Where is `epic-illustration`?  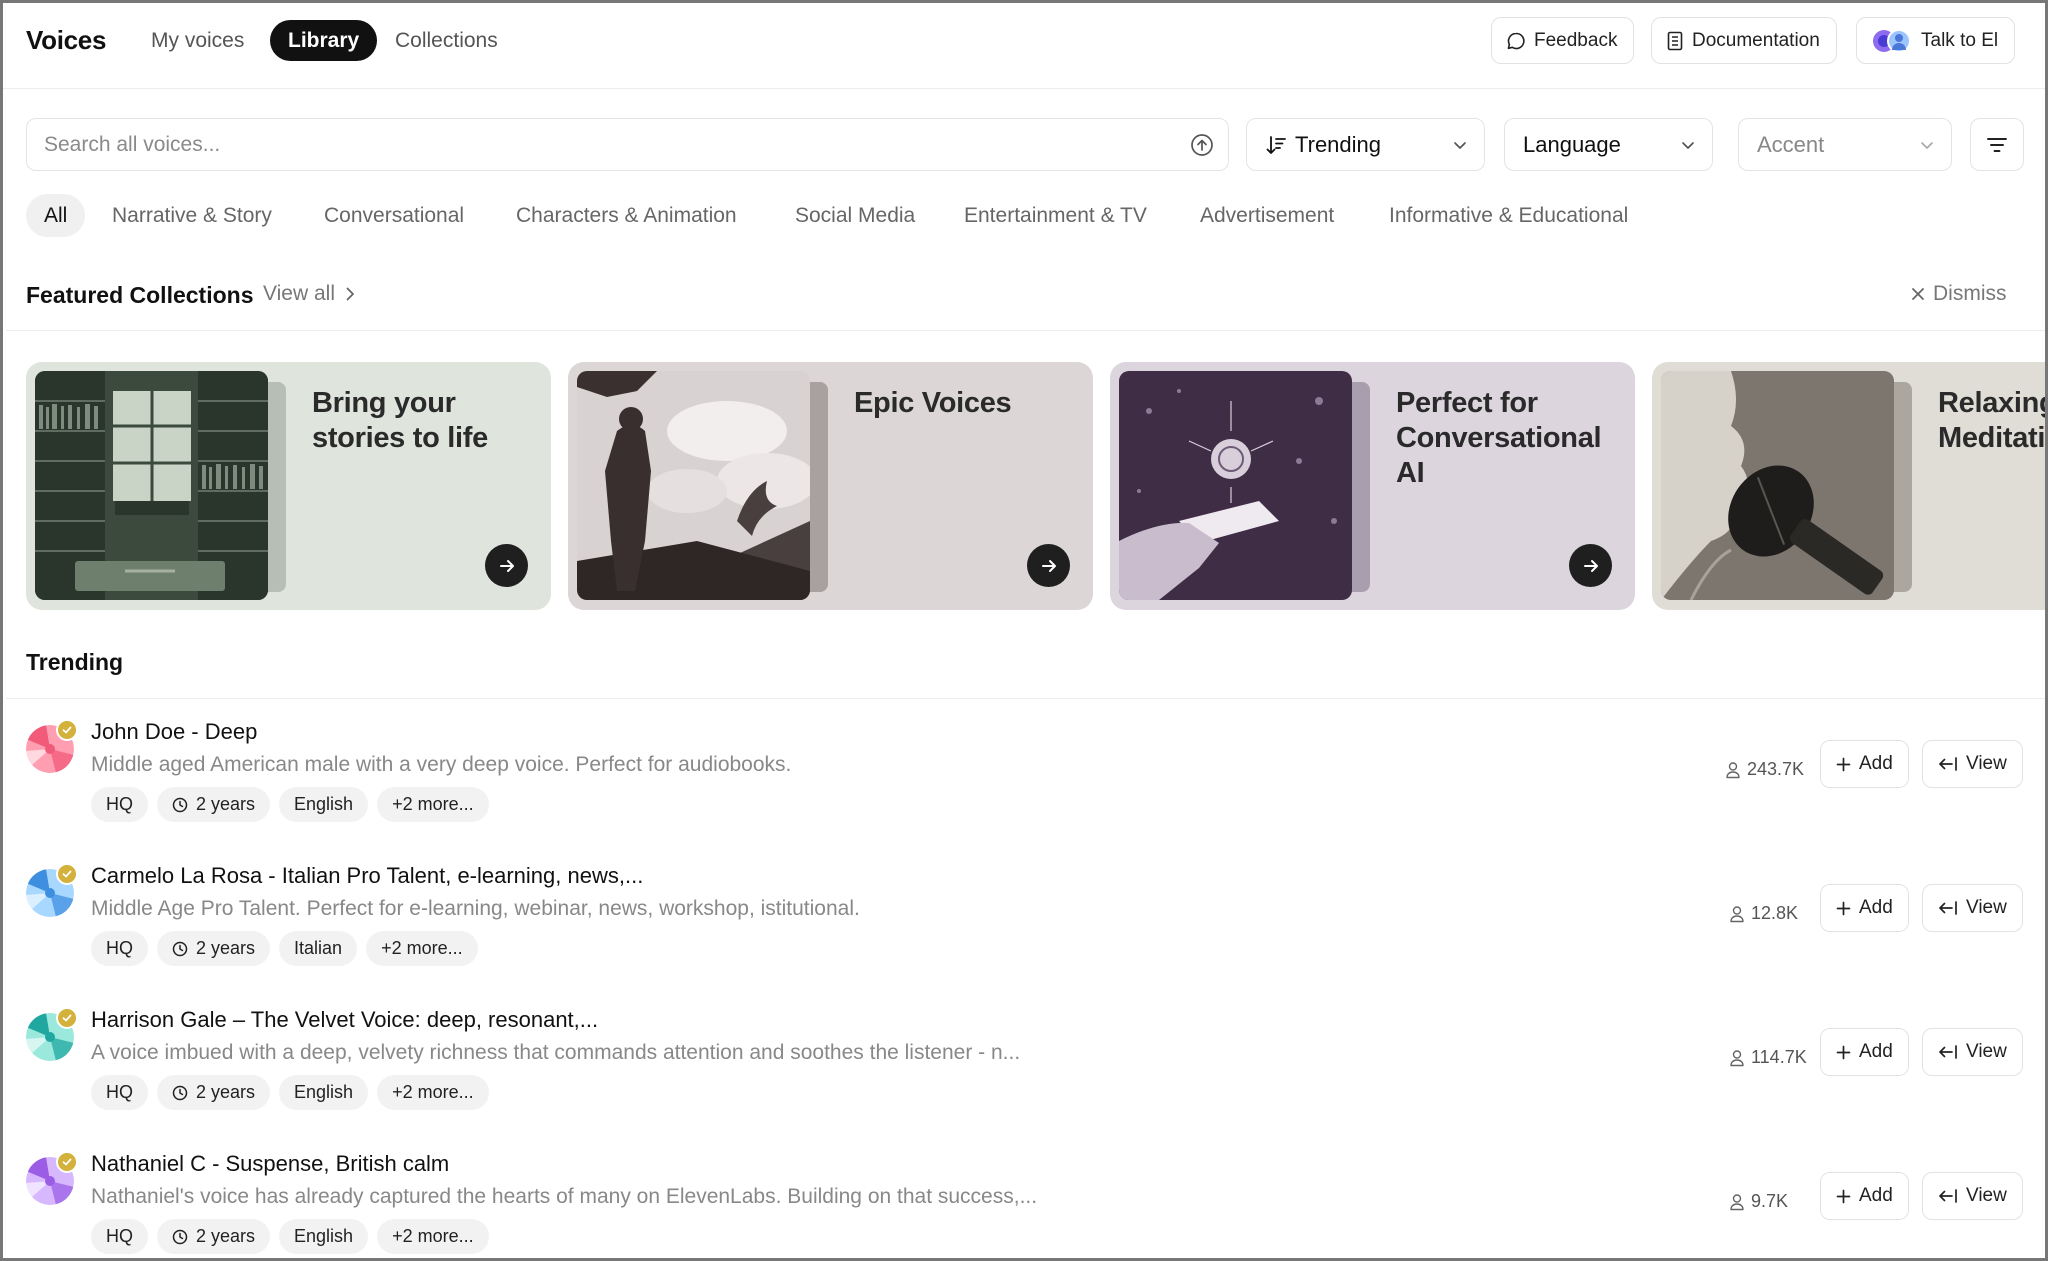 epic-illustration is located at coordinates (693, 485).